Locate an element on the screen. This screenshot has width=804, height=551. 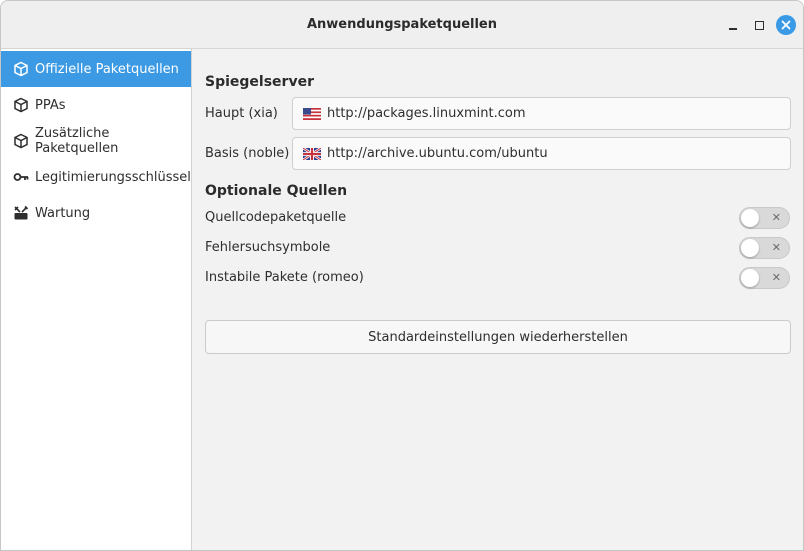
close-button is located at coordinates (786, 25).